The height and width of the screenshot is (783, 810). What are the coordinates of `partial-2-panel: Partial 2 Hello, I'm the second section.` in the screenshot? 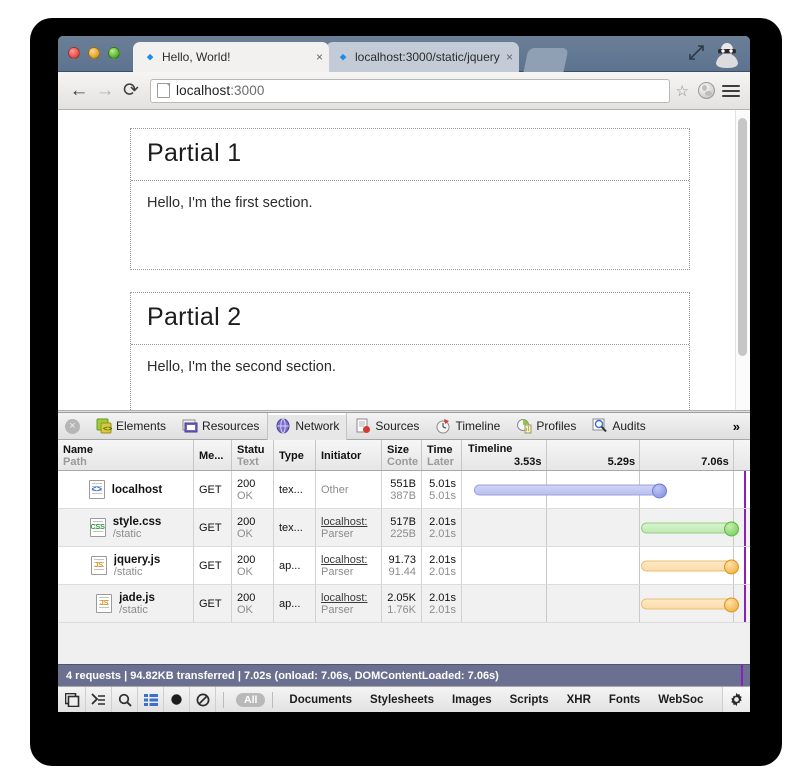 It's located at (410, 351).